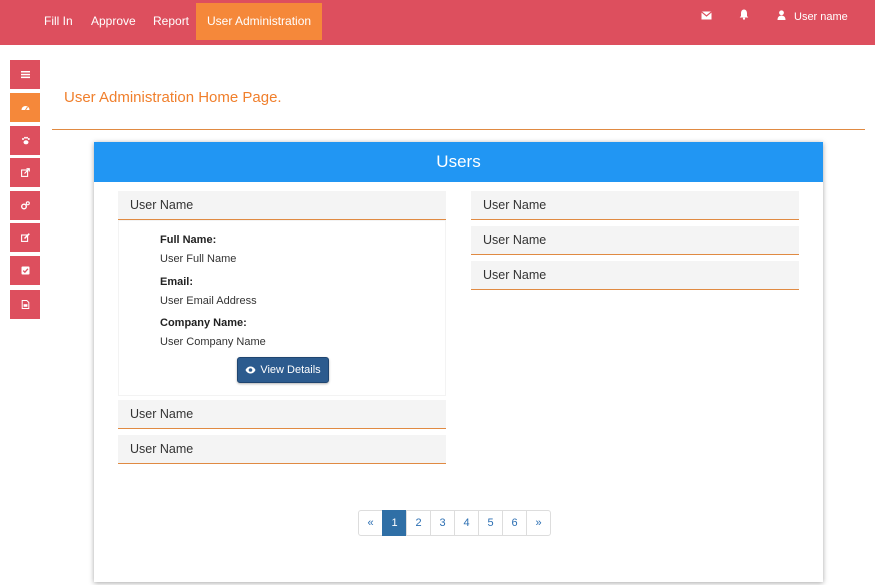 The image size is (875, 585). I want to click on company-name-value: User Company Name, so click(213, 342).